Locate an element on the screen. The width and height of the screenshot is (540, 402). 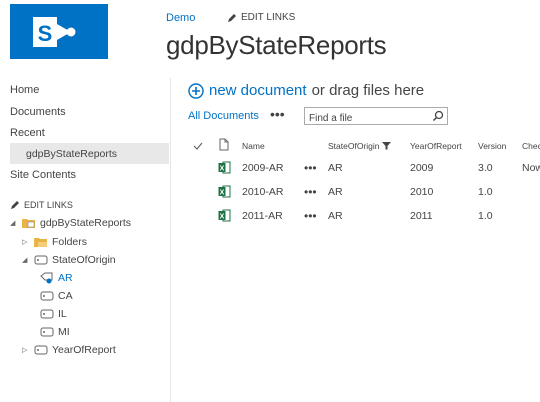
tree-item-stateoforigin-label: StateOfOrigin is located at coordinates (84, 260).